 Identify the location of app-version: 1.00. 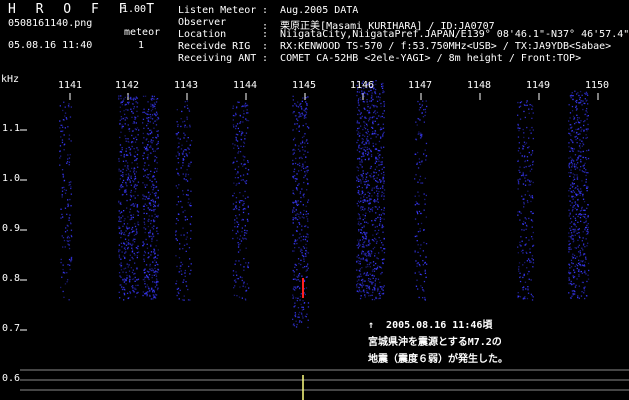
(134, 9).